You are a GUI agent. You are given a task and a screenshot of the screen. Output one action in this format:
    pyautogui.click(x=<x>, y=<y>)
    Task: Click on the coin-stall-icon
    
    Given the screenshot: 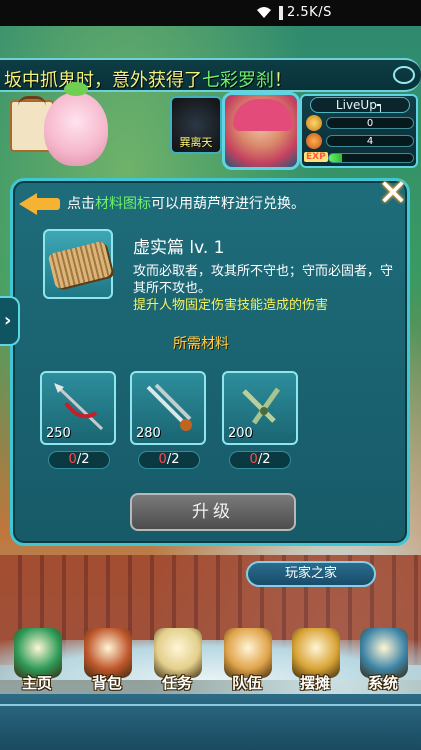 What is the action you would take?
    pyautogui.click(x=316, y=653)
    